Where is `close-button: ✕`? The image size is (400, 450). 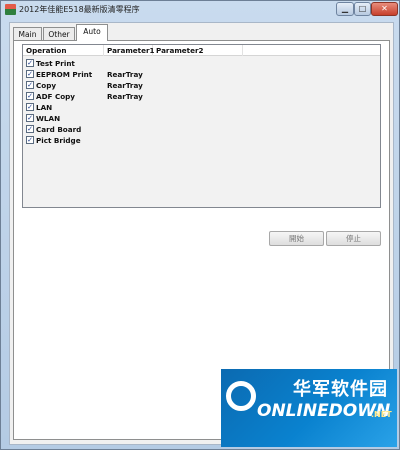 close-button: ✕ is located at coordinates (384, 9).